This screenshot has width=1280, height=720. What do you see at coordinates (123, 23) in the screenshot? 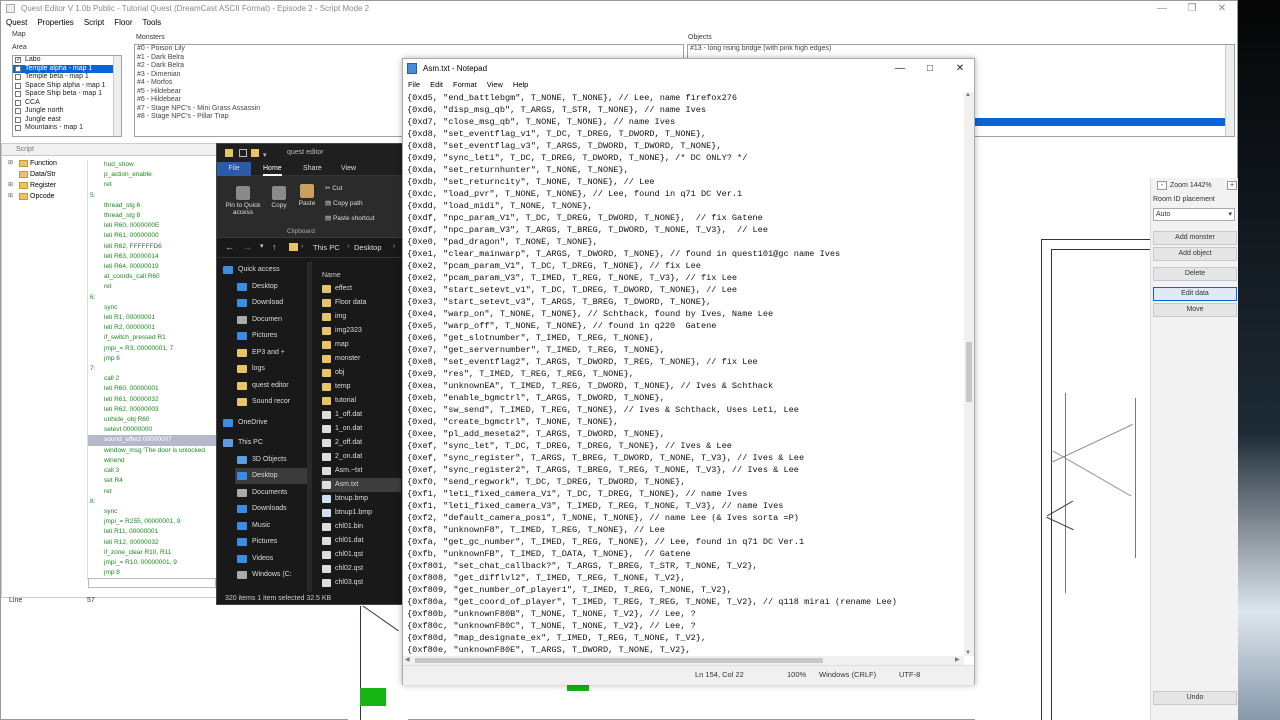
I see `qe-menu-floor: Floor` at bounding box center [123, 23].